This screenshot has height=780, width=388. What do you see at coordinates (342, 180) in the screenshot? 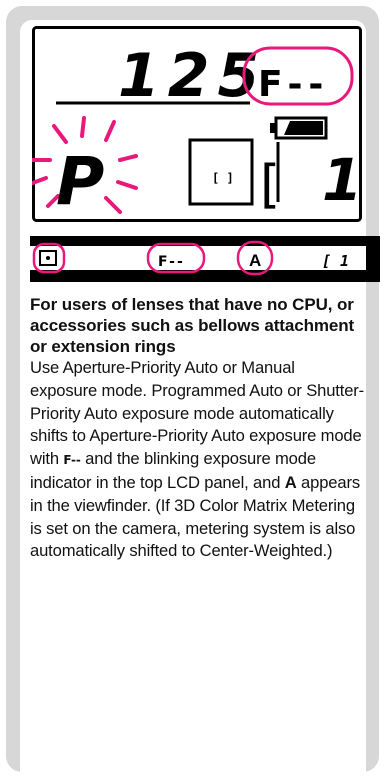
I see `lcd-frame-counter: 1` at bounding box center [342, 180].